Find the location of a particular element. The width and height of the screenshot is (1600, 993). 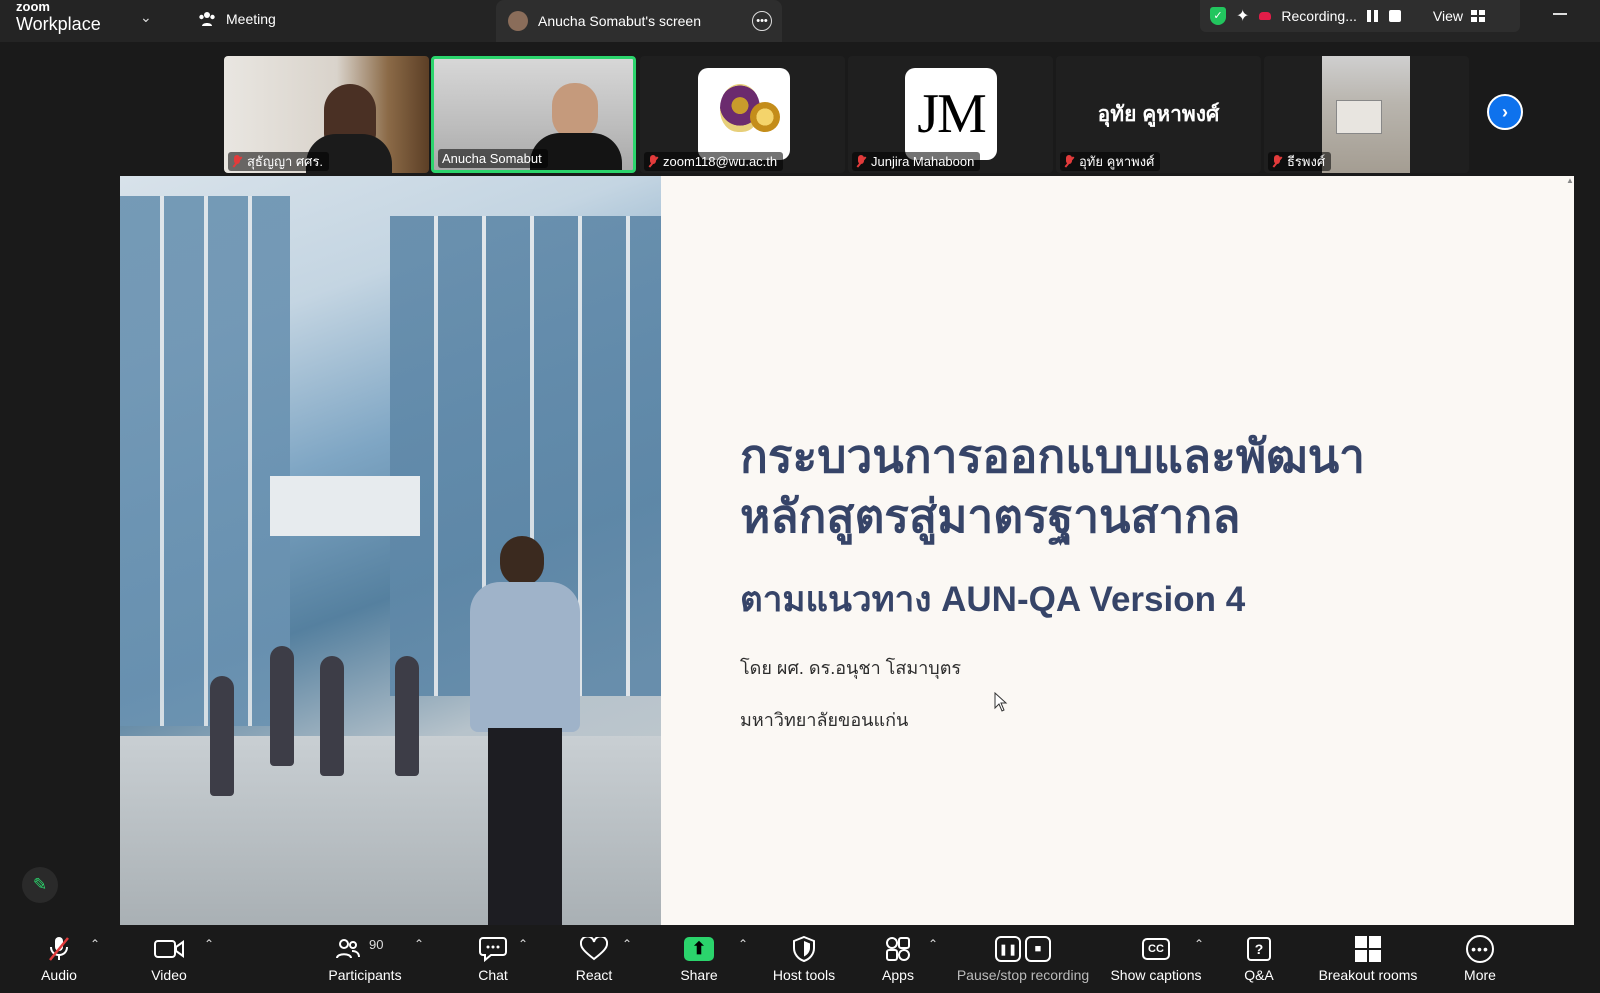

react-button: React is located at coordinates (594, 959).